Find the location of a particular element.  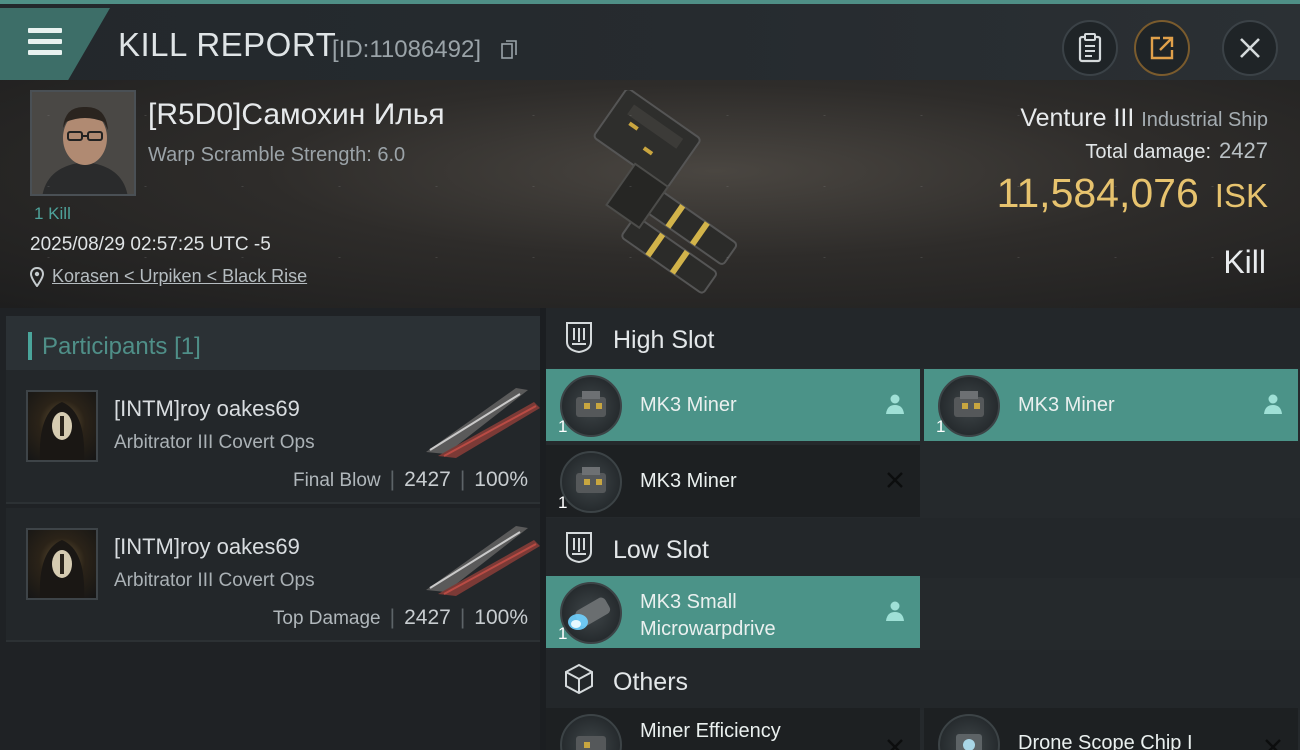

participants-title: Participants [1] is located at coordinates (121, 347).